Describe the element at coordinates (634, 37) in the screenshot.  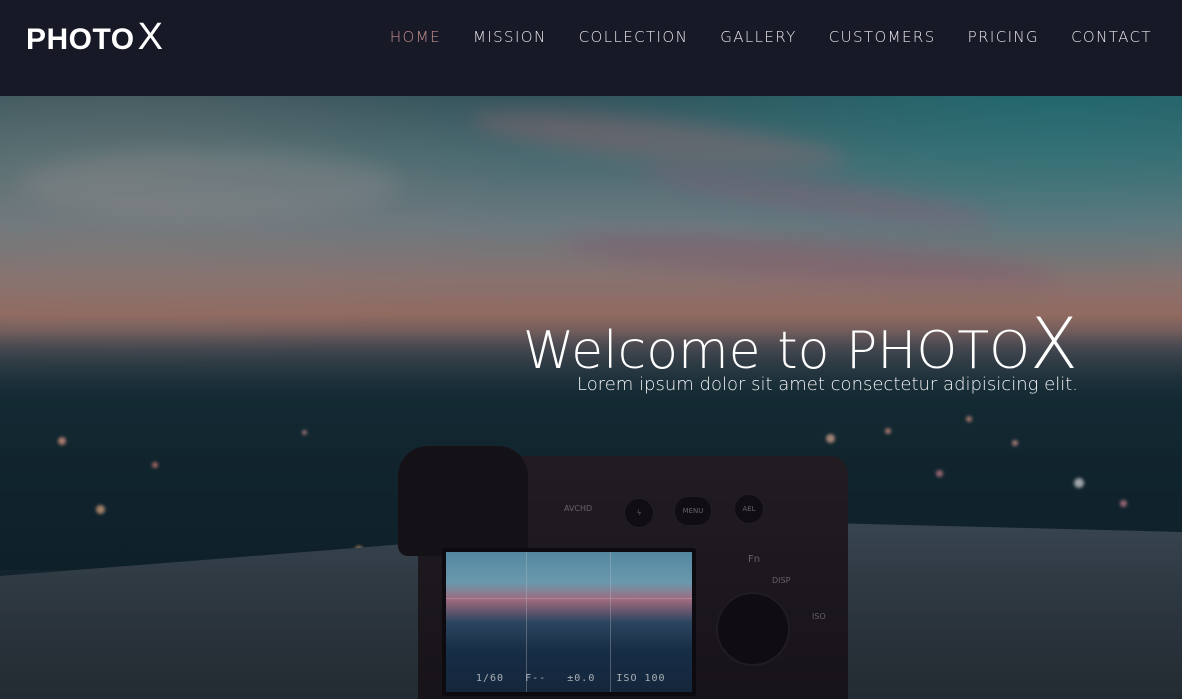
I see `nav-collection: COLLECTION` at that location.